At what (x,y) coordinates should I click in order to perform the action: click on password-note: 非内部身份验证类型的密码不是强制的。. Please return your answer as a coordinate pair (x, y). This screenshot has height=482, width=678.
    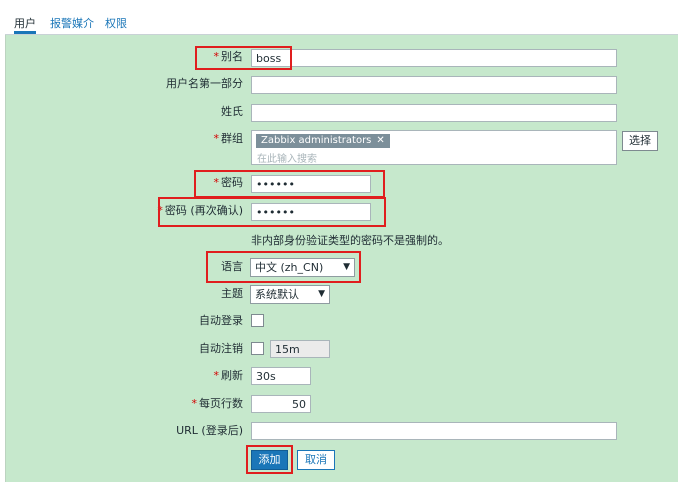
    Looking at the image, I should click on (350, 240).